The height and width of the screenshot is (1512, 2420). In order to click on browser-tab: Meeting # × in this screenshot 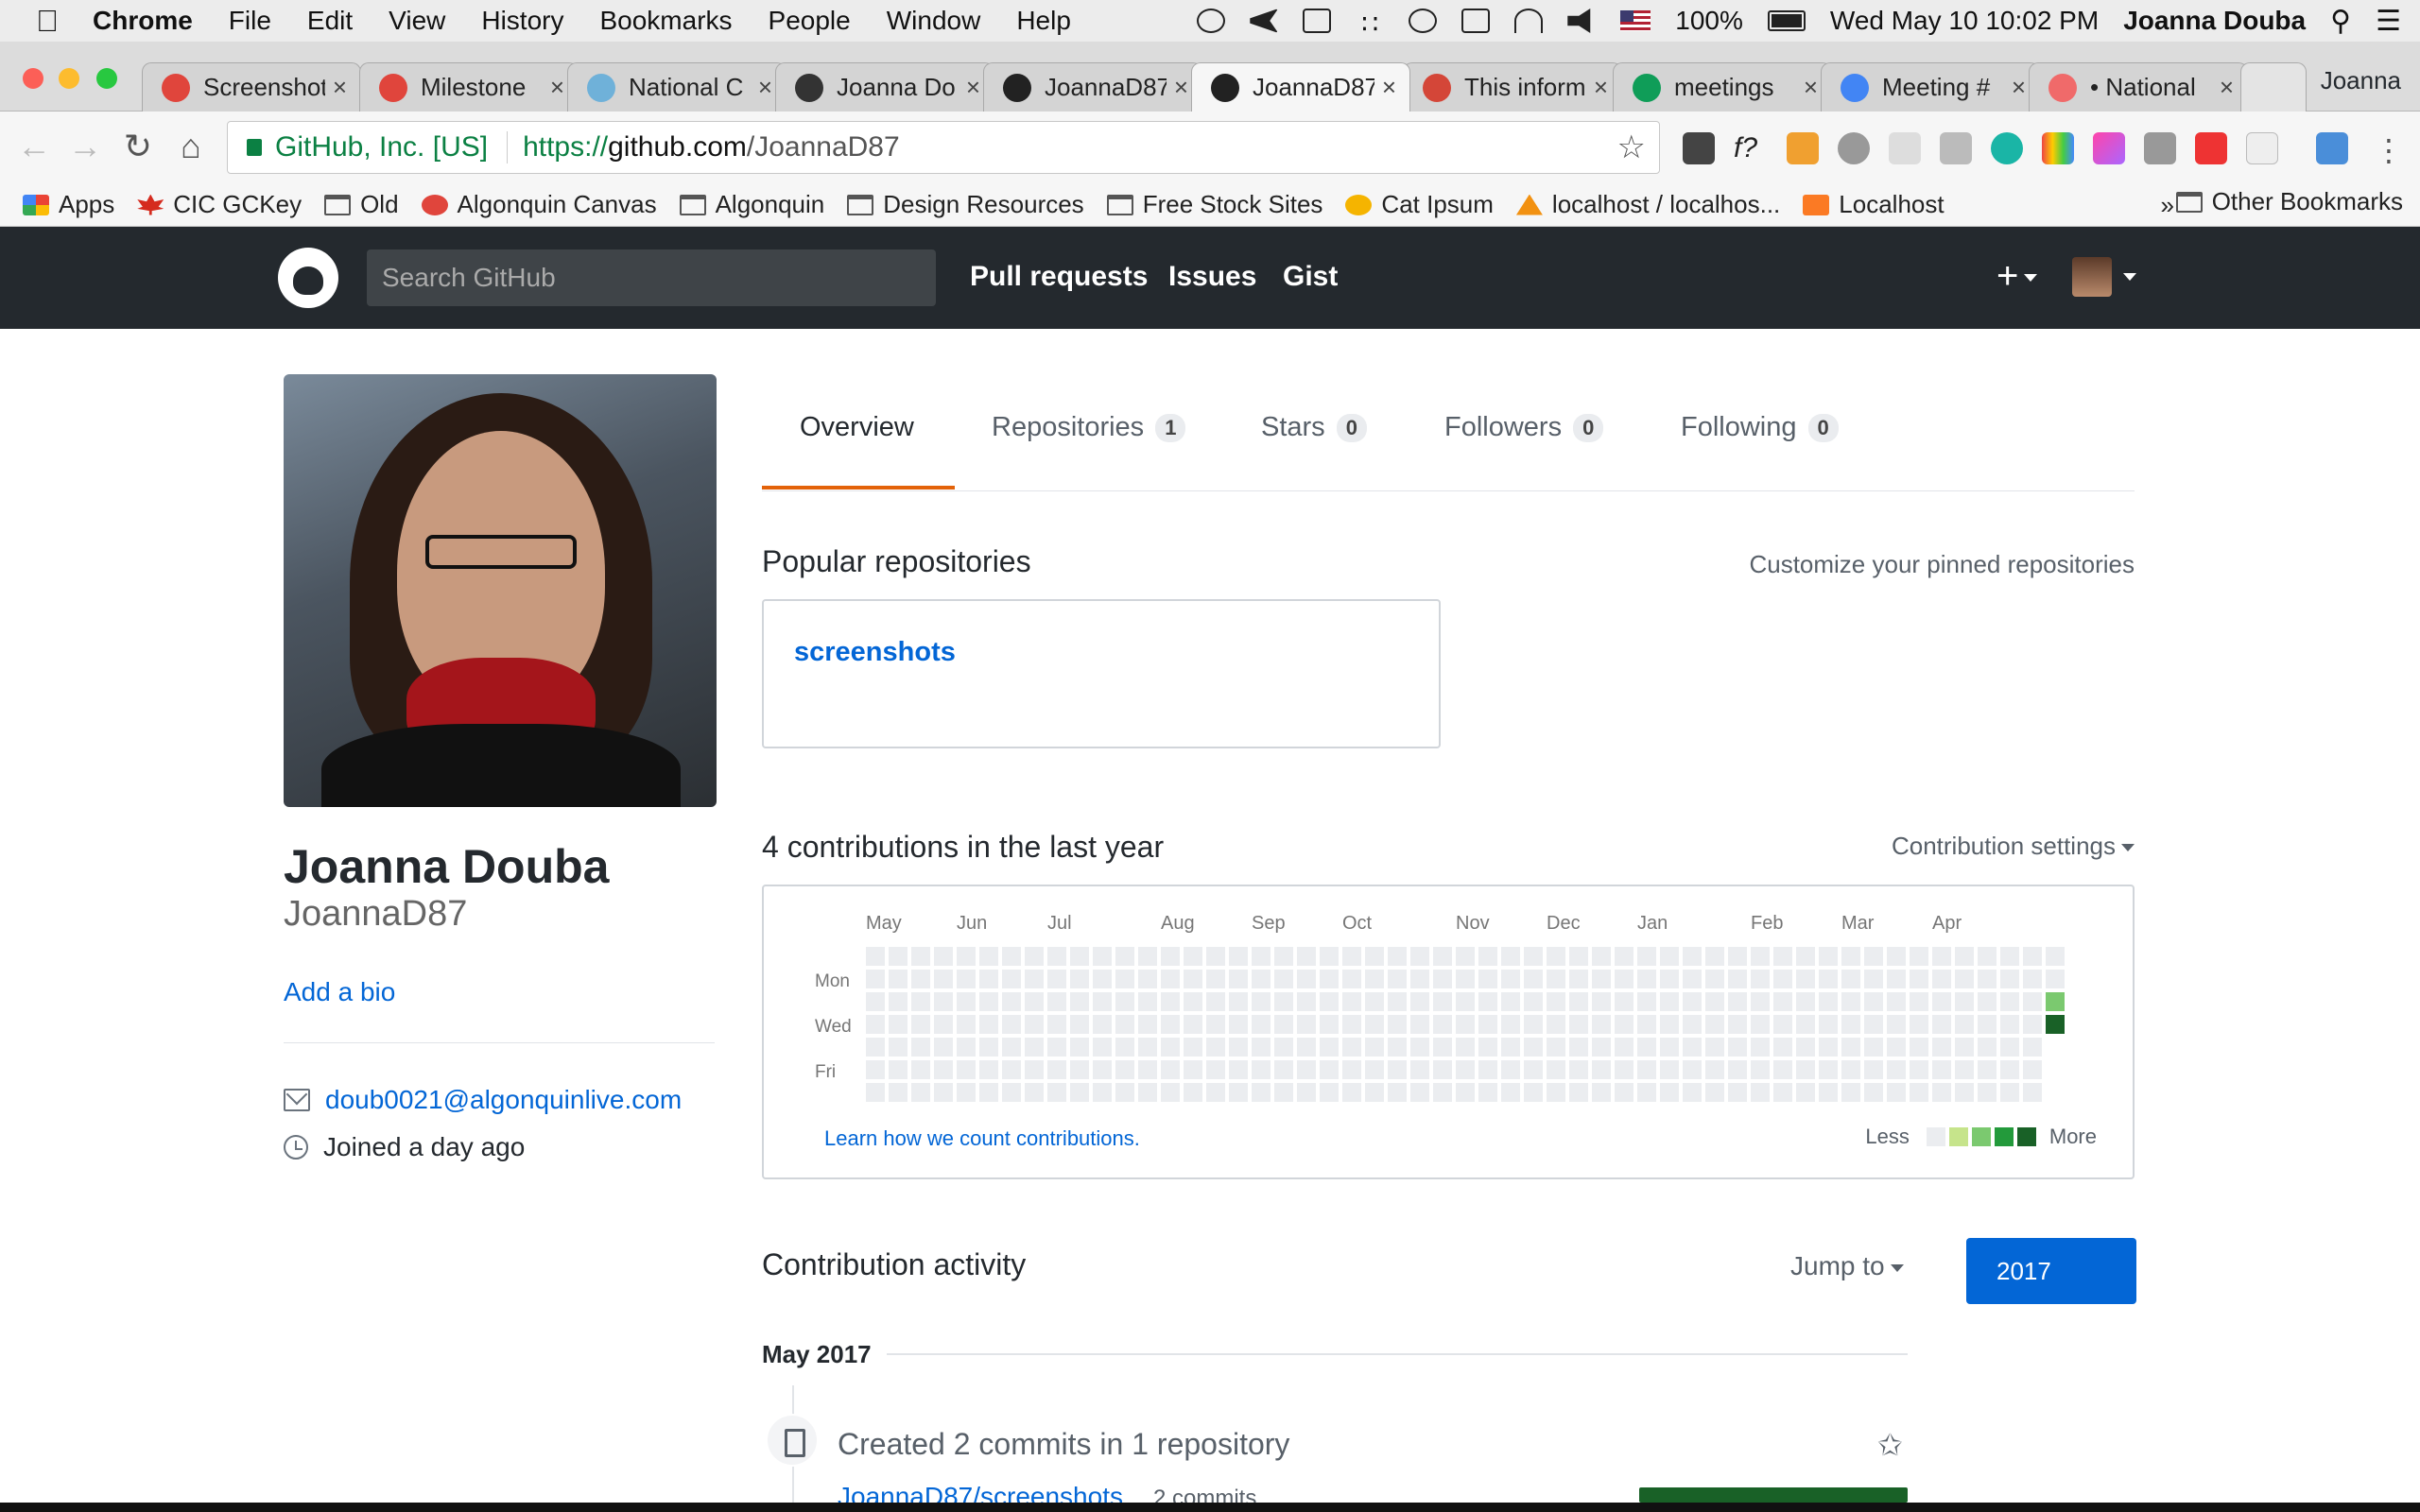, I will do `click(1930, 87)`.